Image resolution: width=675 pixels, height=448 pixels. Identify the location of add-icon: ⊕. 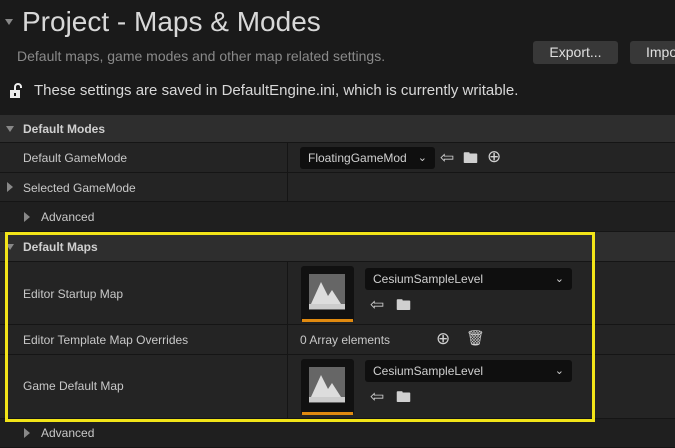
(494, 157).